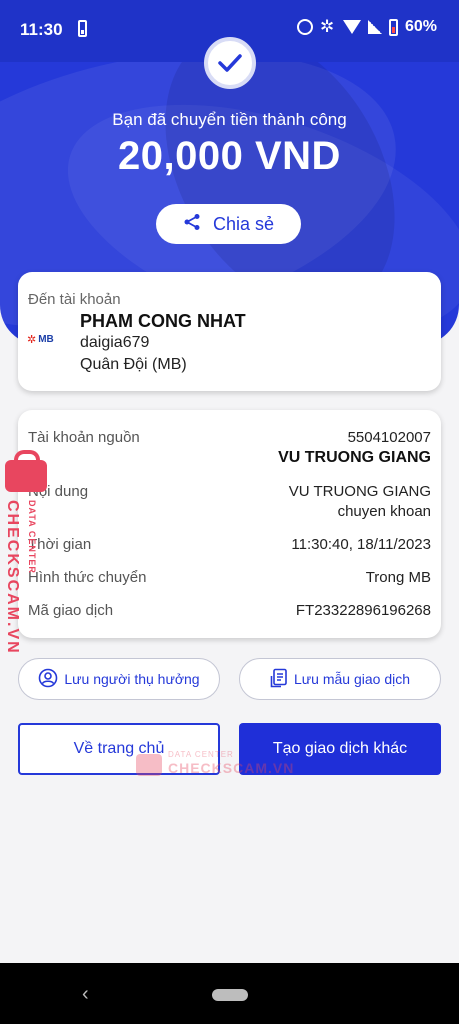 The width and height of the screenshot is (459, 1024). I want to click on status-icons: ✲ 60%, so click(366, 26).